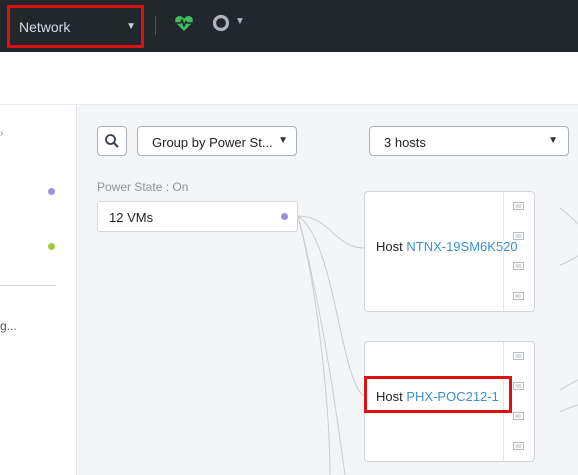 The image size is (578, 475). I want to click on host-prefix: Host, so click(389, 246).